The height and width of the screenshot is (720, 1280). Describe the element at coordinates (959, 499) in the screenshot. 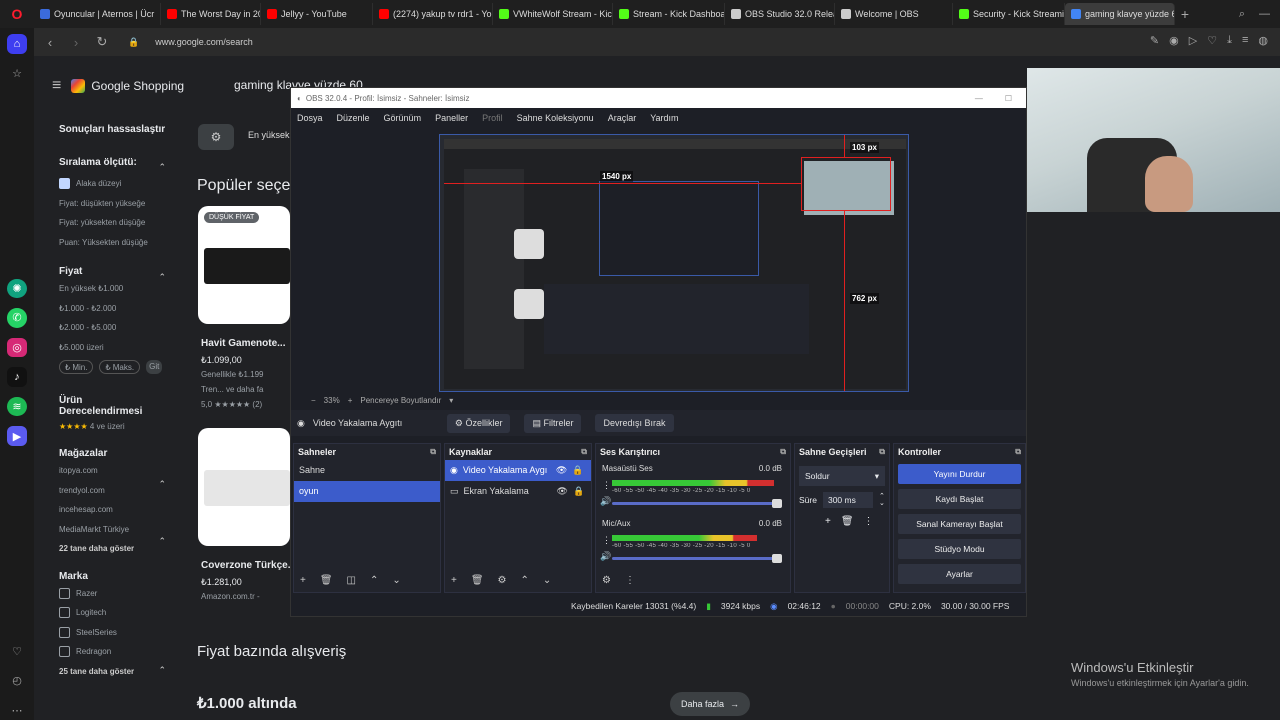

I see `start-recording-button: Kaydı Başlat` at that location.